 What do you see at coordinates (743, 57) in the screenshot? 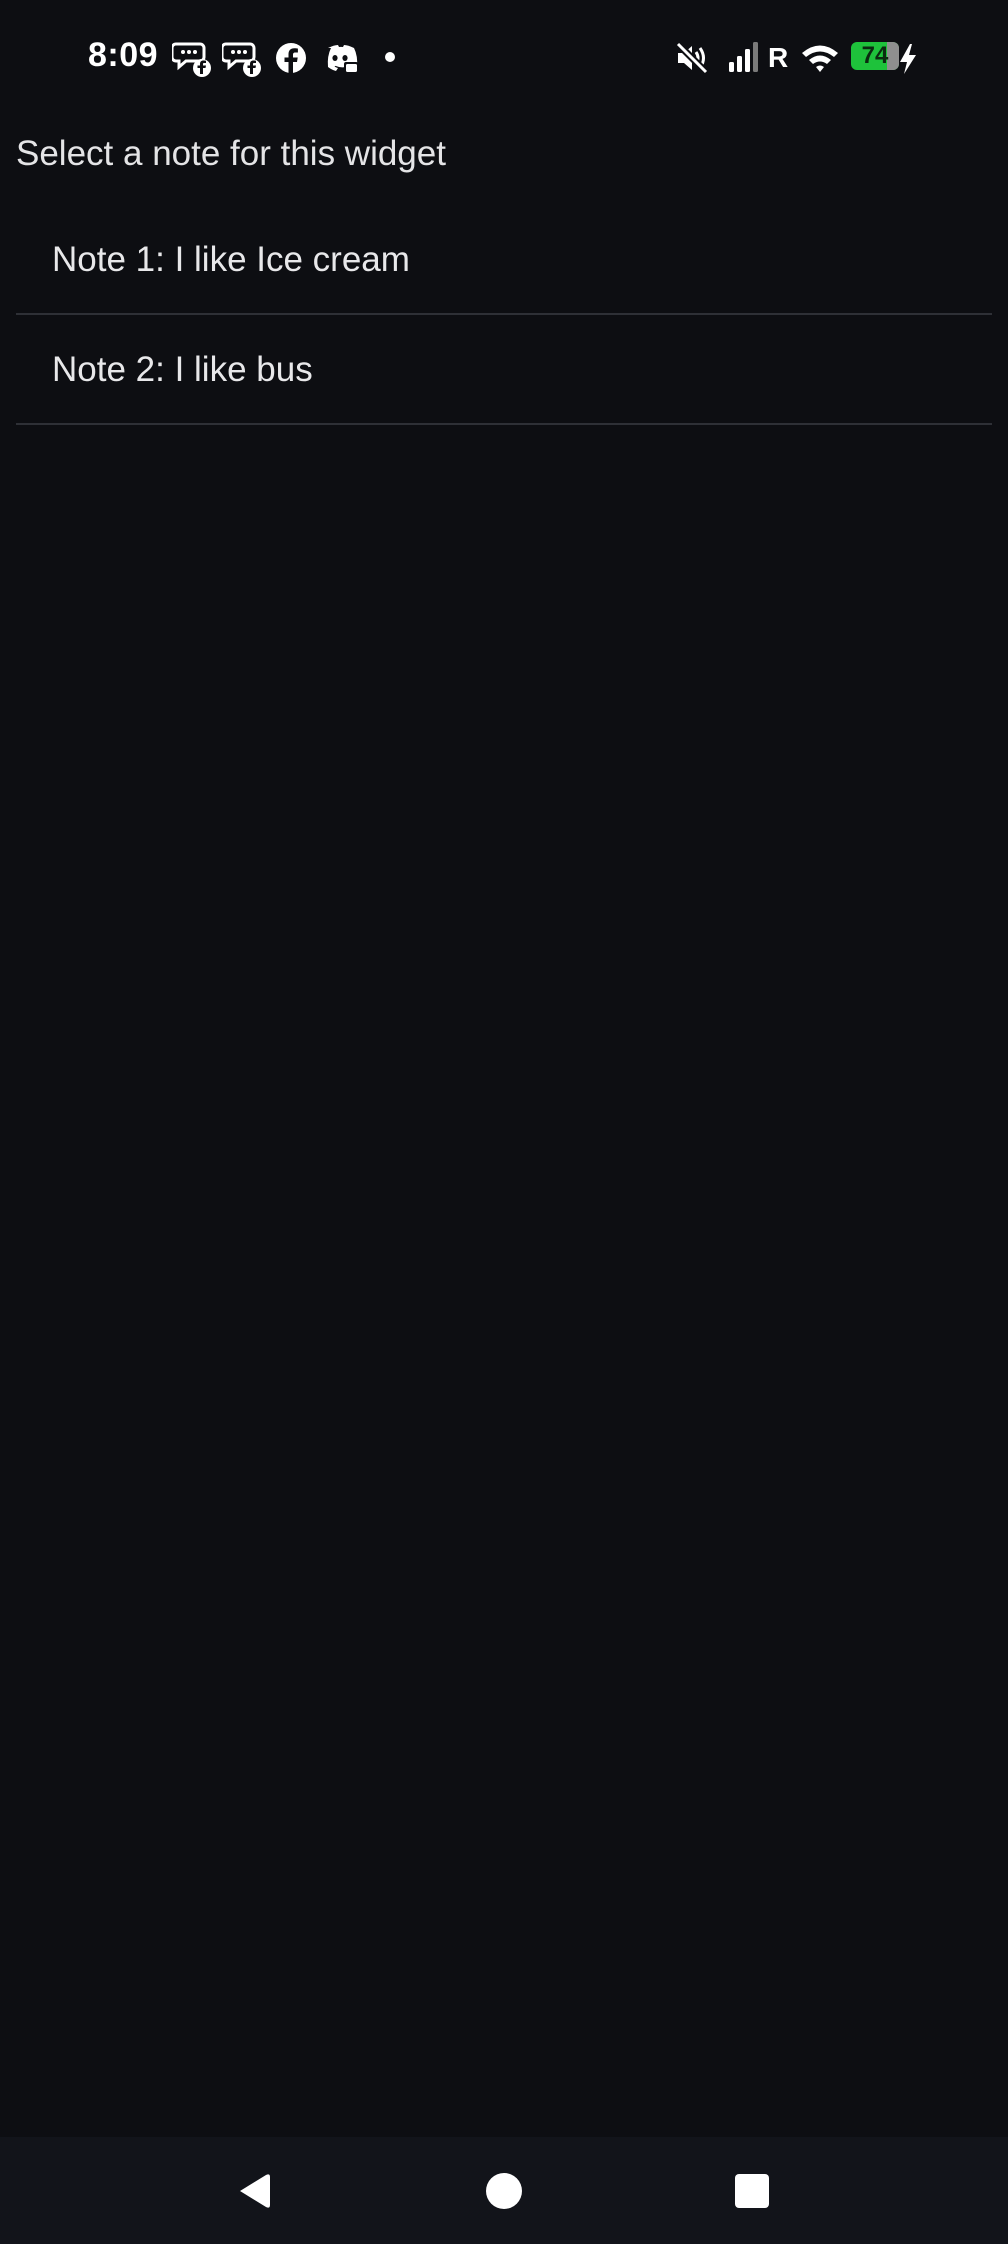
I see `signal-icon` at bounding box center [743, 57].